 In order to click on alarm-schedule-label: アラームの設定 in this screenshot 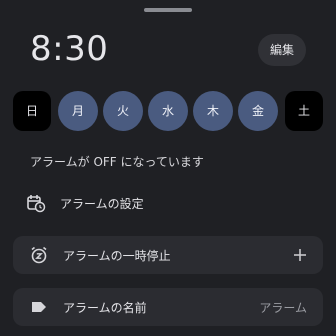, I will do `click(102, 203)`.